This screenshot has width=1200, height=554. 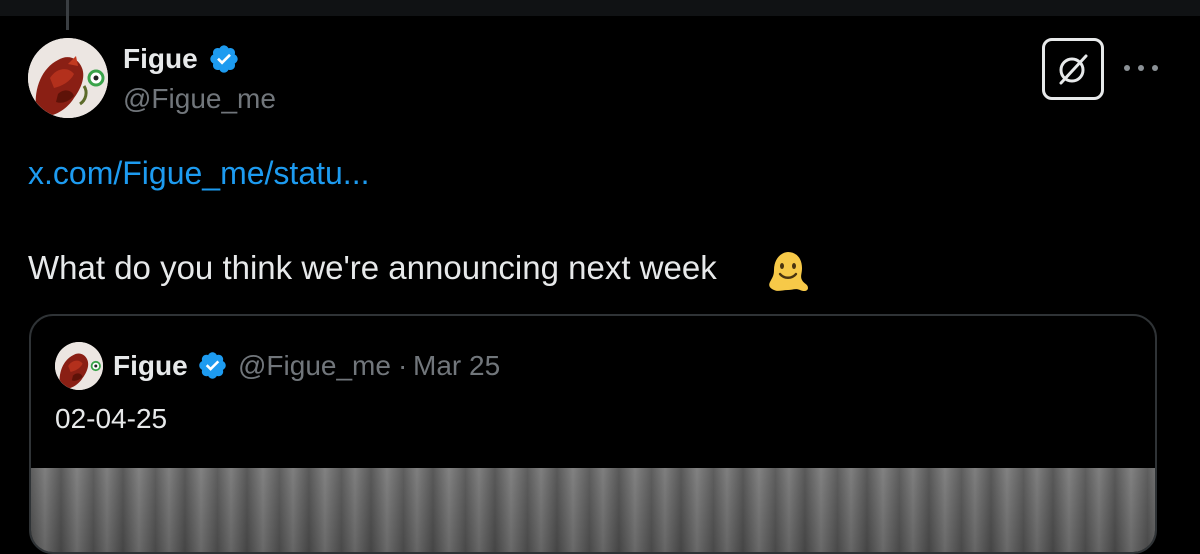 What do you see at coordinates (150, 366) in the screenshot?
I see `quoted-author-name: Figue` at bounding box center [150, 366].